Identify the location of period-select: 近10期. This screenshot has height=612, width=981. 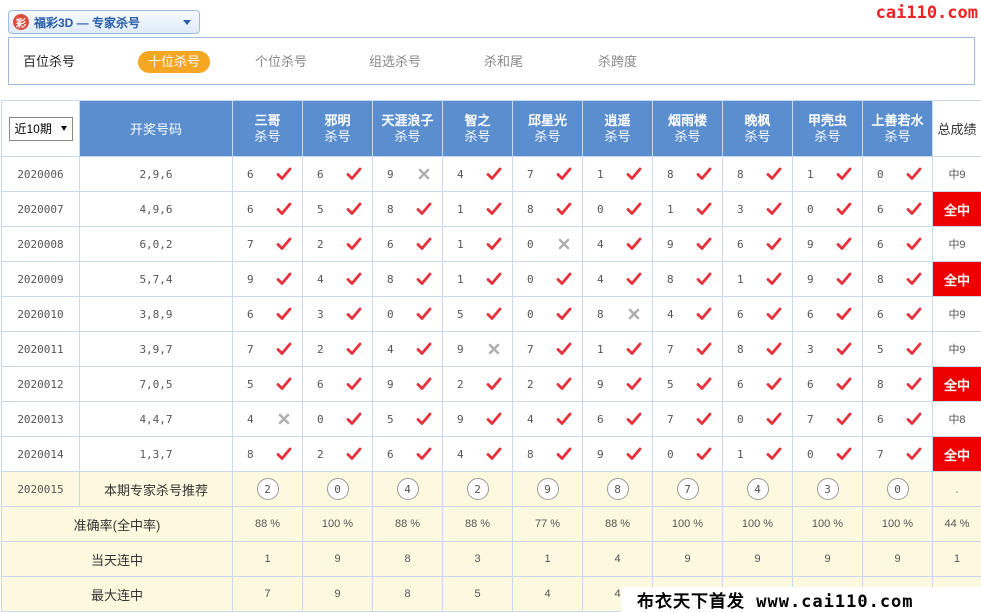
(40, 128).